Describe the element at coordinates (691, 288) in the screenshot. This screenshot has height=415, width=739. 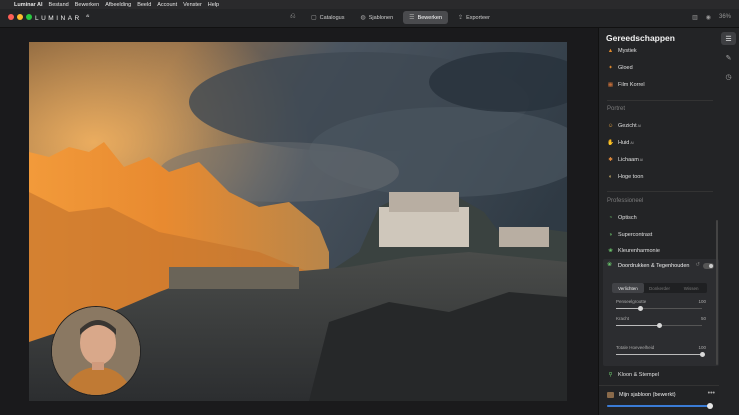
I see `segment-wissen: Wissen` at that location.